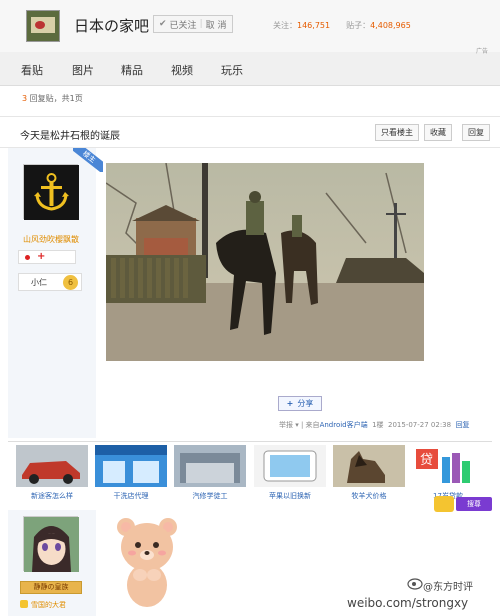  I want to click on ad-caption: 汽修学徒工, so click(210, 496).